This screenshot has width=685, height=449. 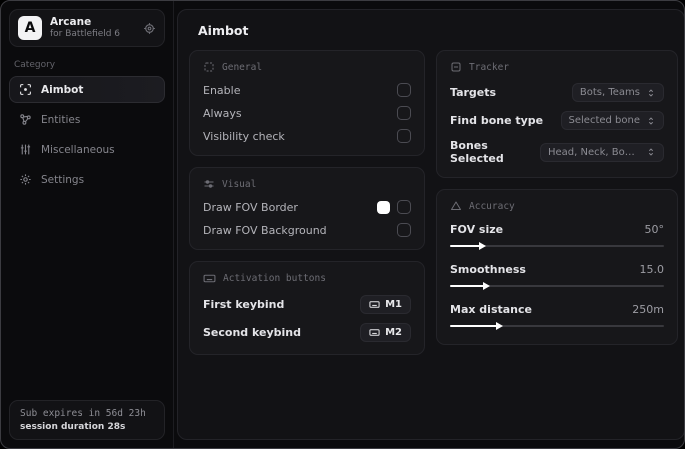 I want to click on setting-row-max-distance: Max distance 250m, so click(x=557, y=317).